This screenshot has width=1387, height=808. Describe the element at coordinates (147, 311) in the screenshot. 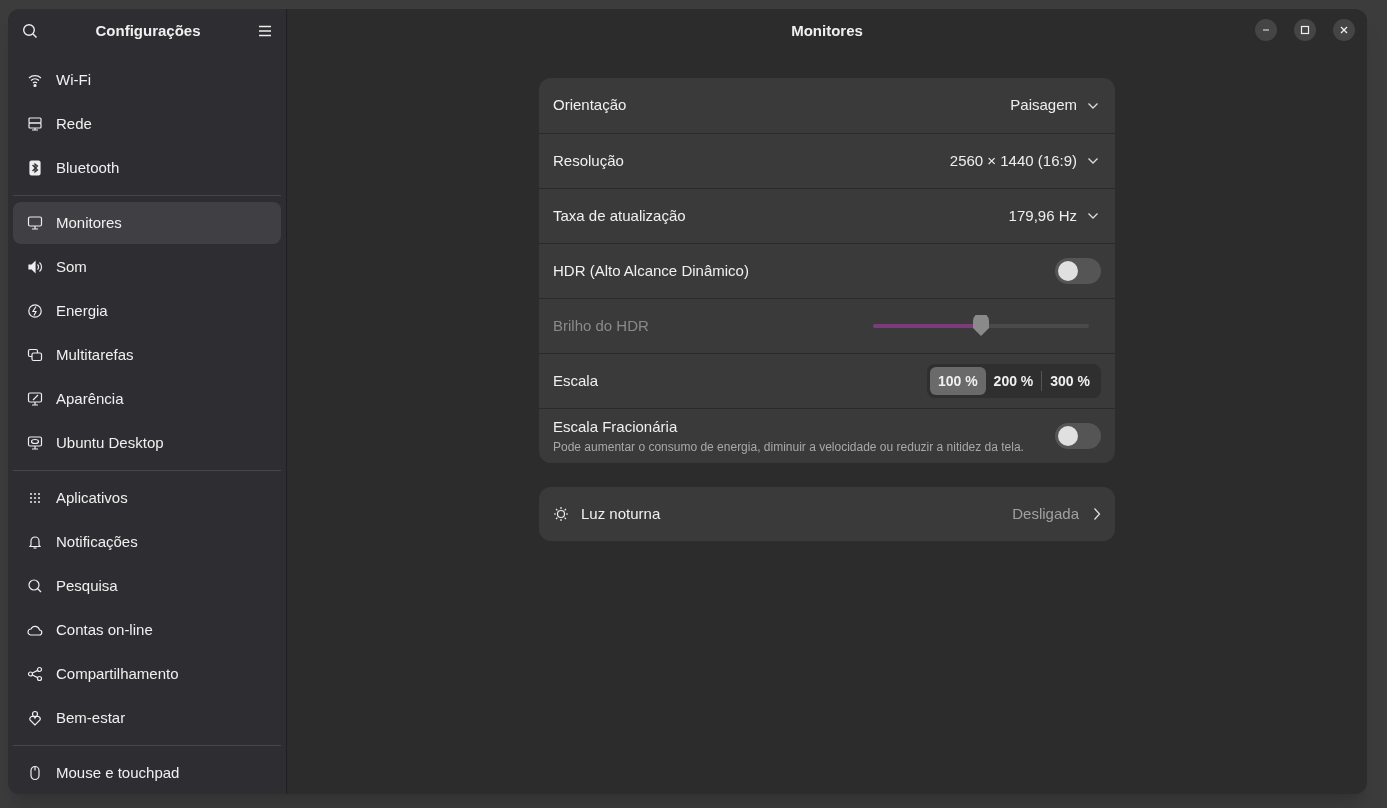

I see `sidebar-item: Energia` at that location.